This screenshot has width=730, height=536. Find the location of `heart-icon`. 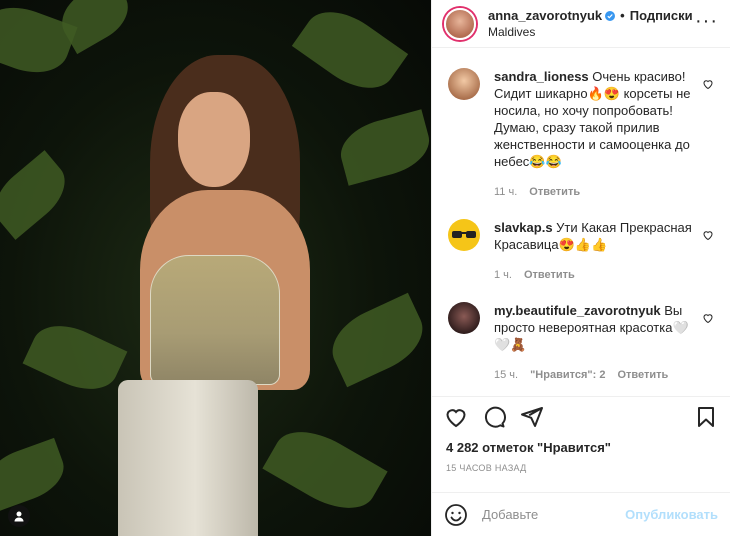

heart-icon is located at coordinates (456, 417).